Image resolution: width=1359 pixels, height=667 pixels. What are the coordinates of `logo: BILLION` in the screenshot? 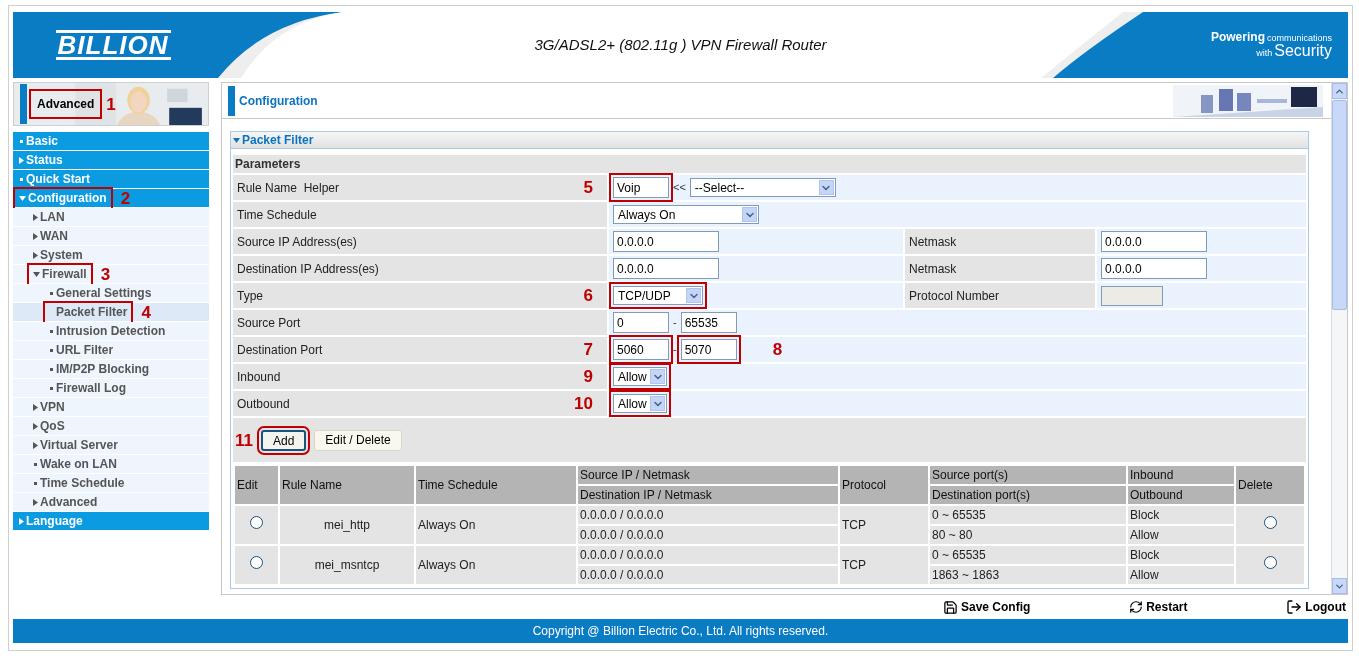 It's located at (113, 45).